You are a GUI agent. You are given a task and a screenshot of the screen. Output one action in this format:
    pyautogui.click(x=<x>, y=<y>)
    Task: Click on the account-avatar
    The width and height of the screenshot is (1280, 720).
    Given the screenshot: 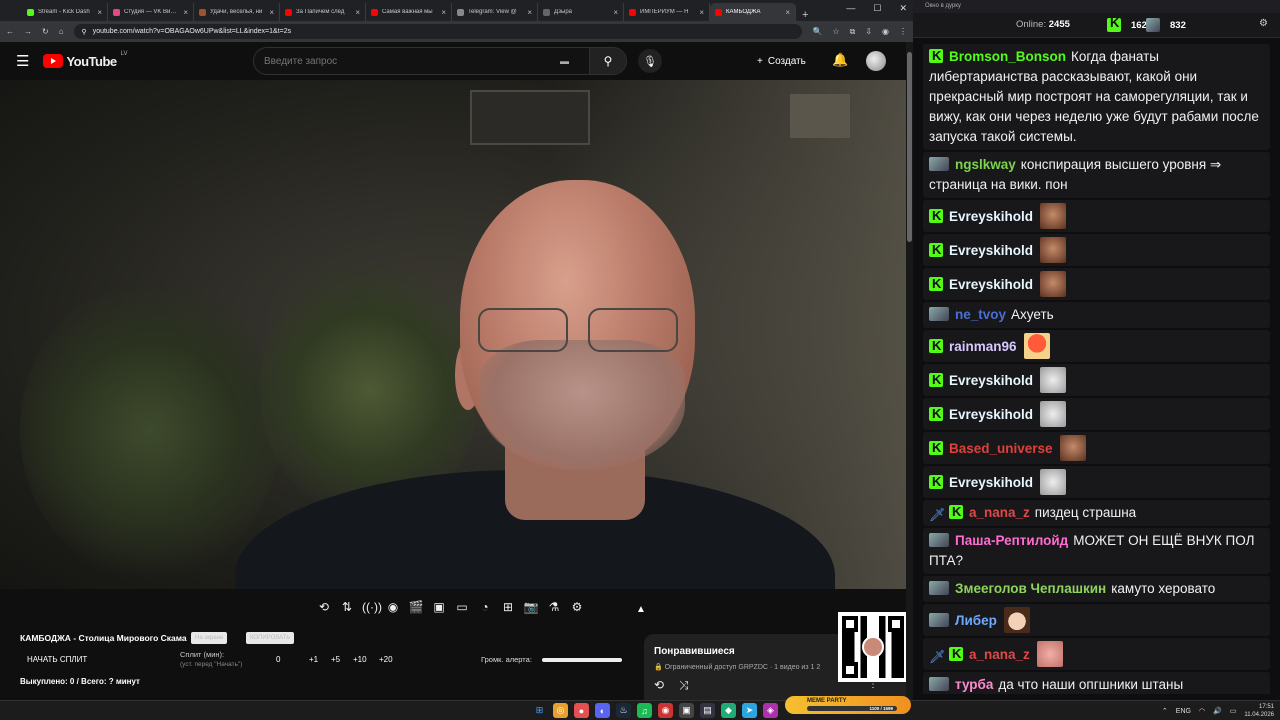 What is the action you would take?
    pyautogui.click(x=876, y=61)
    